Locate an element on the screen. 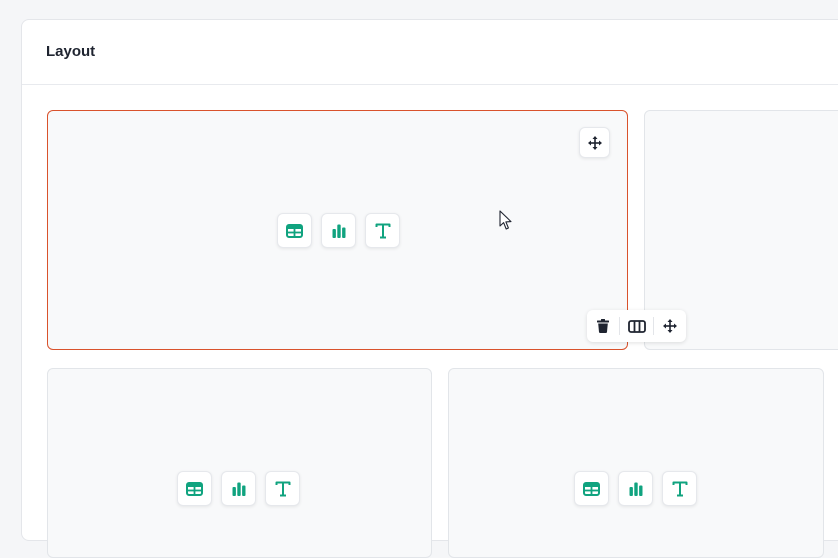 The image size is (838, 558). cell-move-handle is located at coordinates (594, 142).